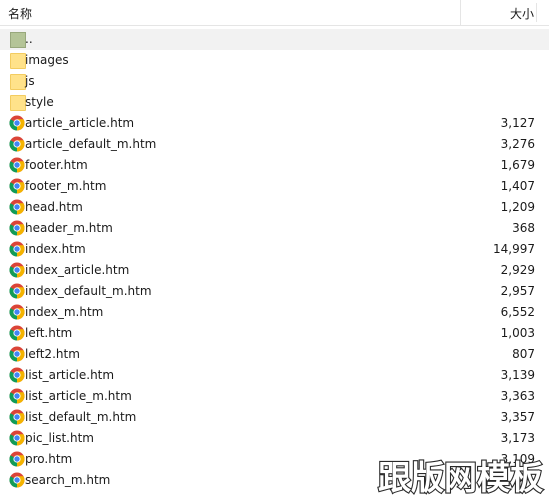  What do you see at coordinates (274, 270) in the screenshot?
I see `file-row: index_article.htm 2,929` at bounding box center [274, 270].